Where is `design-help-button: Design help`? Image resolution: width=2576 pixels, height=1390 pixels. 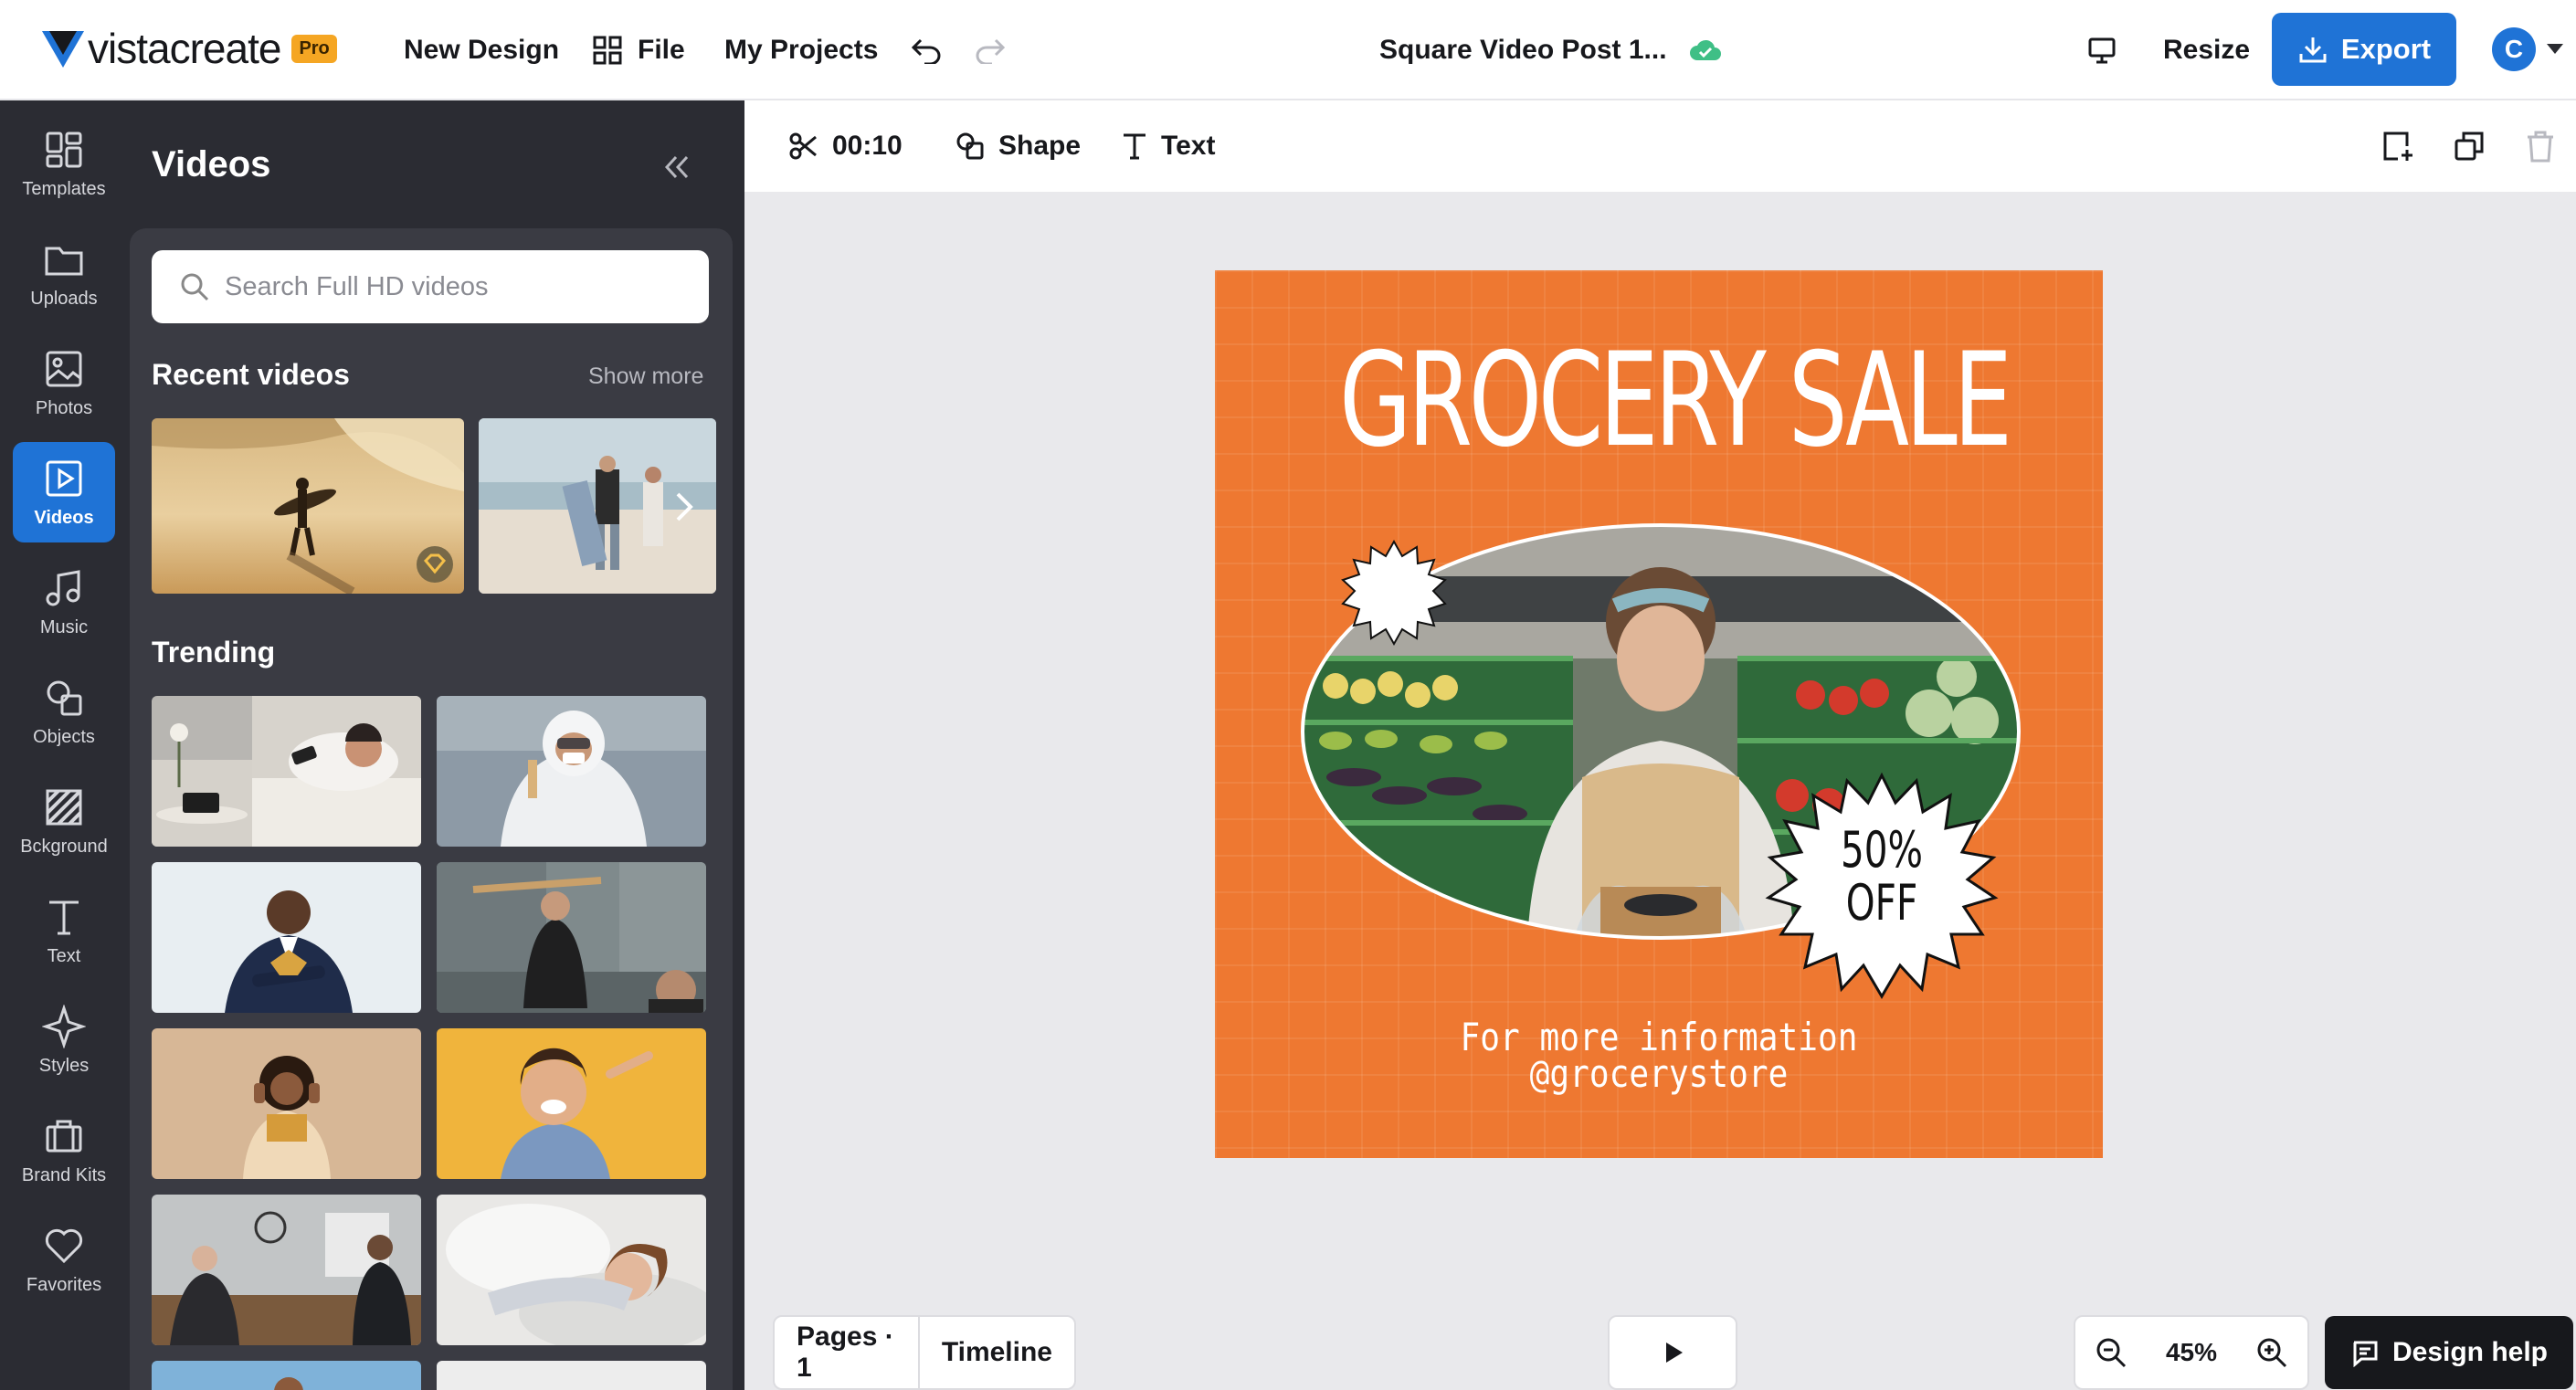
design-help-button: Design help is located at coordinates (2449, 1352).